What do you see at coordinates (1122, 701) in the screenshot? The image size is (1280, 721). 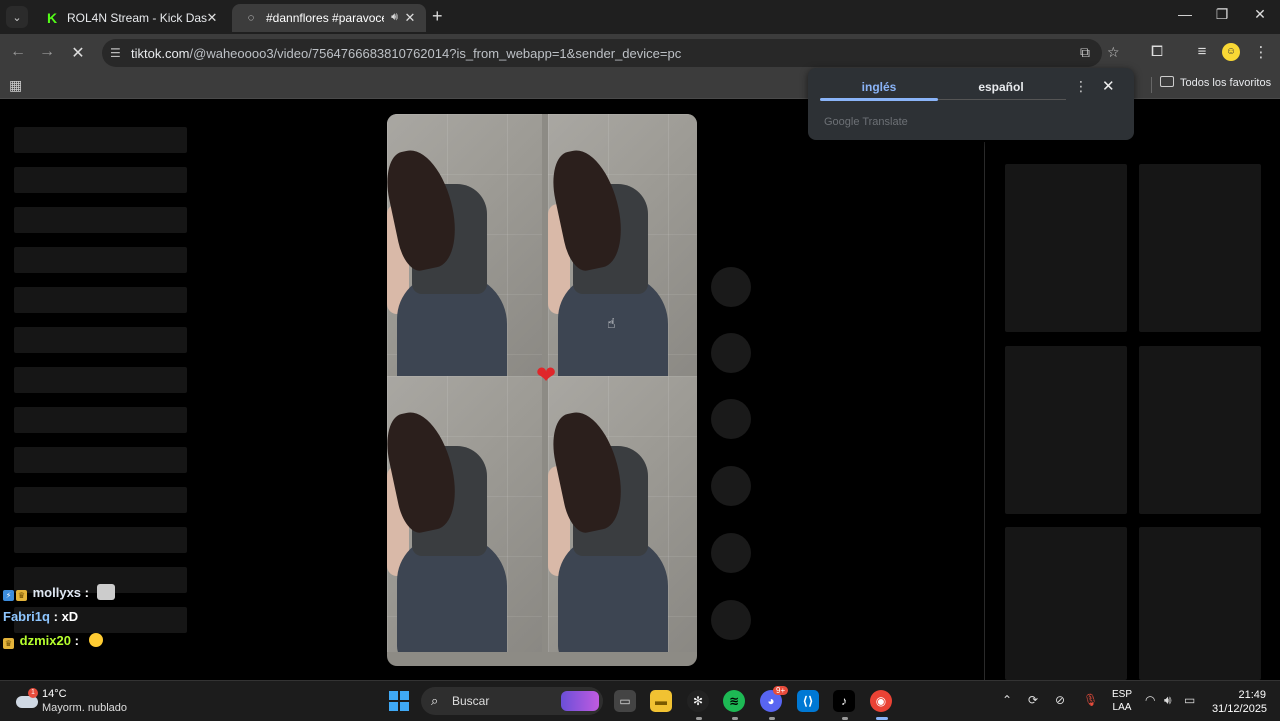 I see `input-language: ESP LAA` at bounding box center [1122, 701].